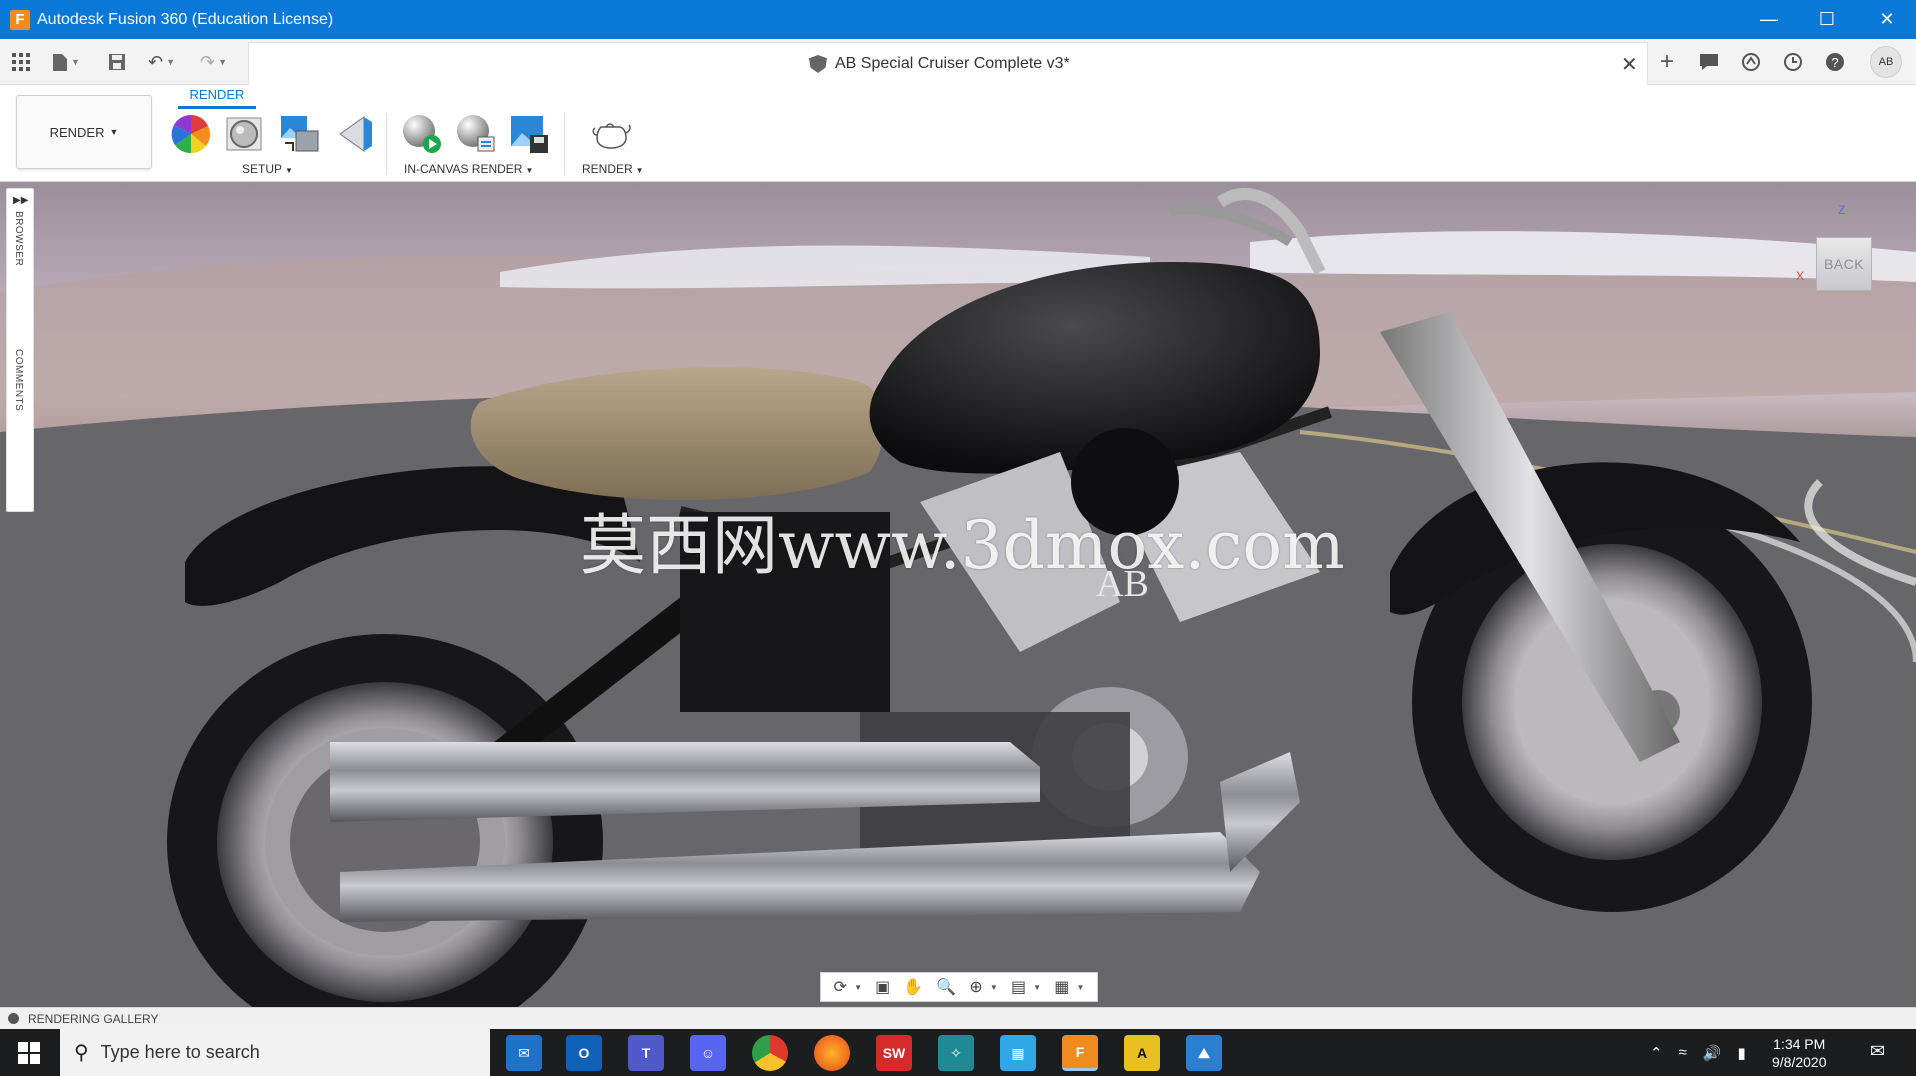 The width and height of the screenshot is (1916, 1076). Describe the element at coordinates (93, 1018) in the screenshot. I see `rendering-gallery-label: RENDERING GALLERY` at that location.